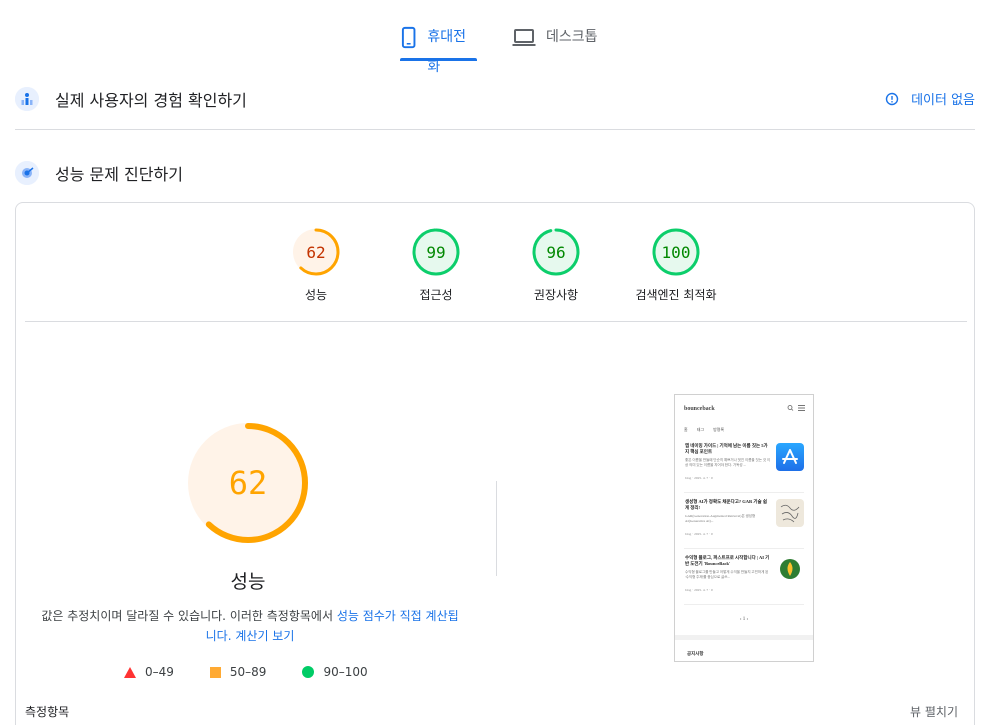 This screenshot has width=993, height=725. Describe the element at coordinates (189, 616) in the screenshot. I see `description-text: 값은 추정치이며 달라질 수 있습니다. 이러한 측정항목에서` at that location.